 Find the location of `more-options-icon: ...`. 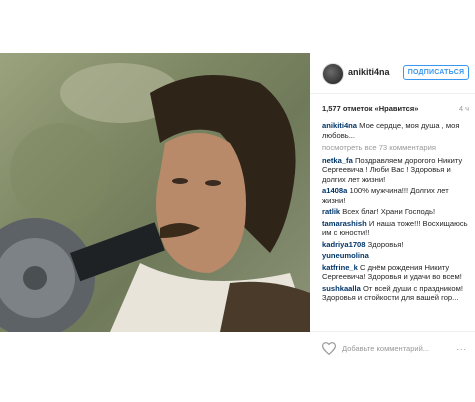

more-options-icon: ... is located at coordinates (461, 347).